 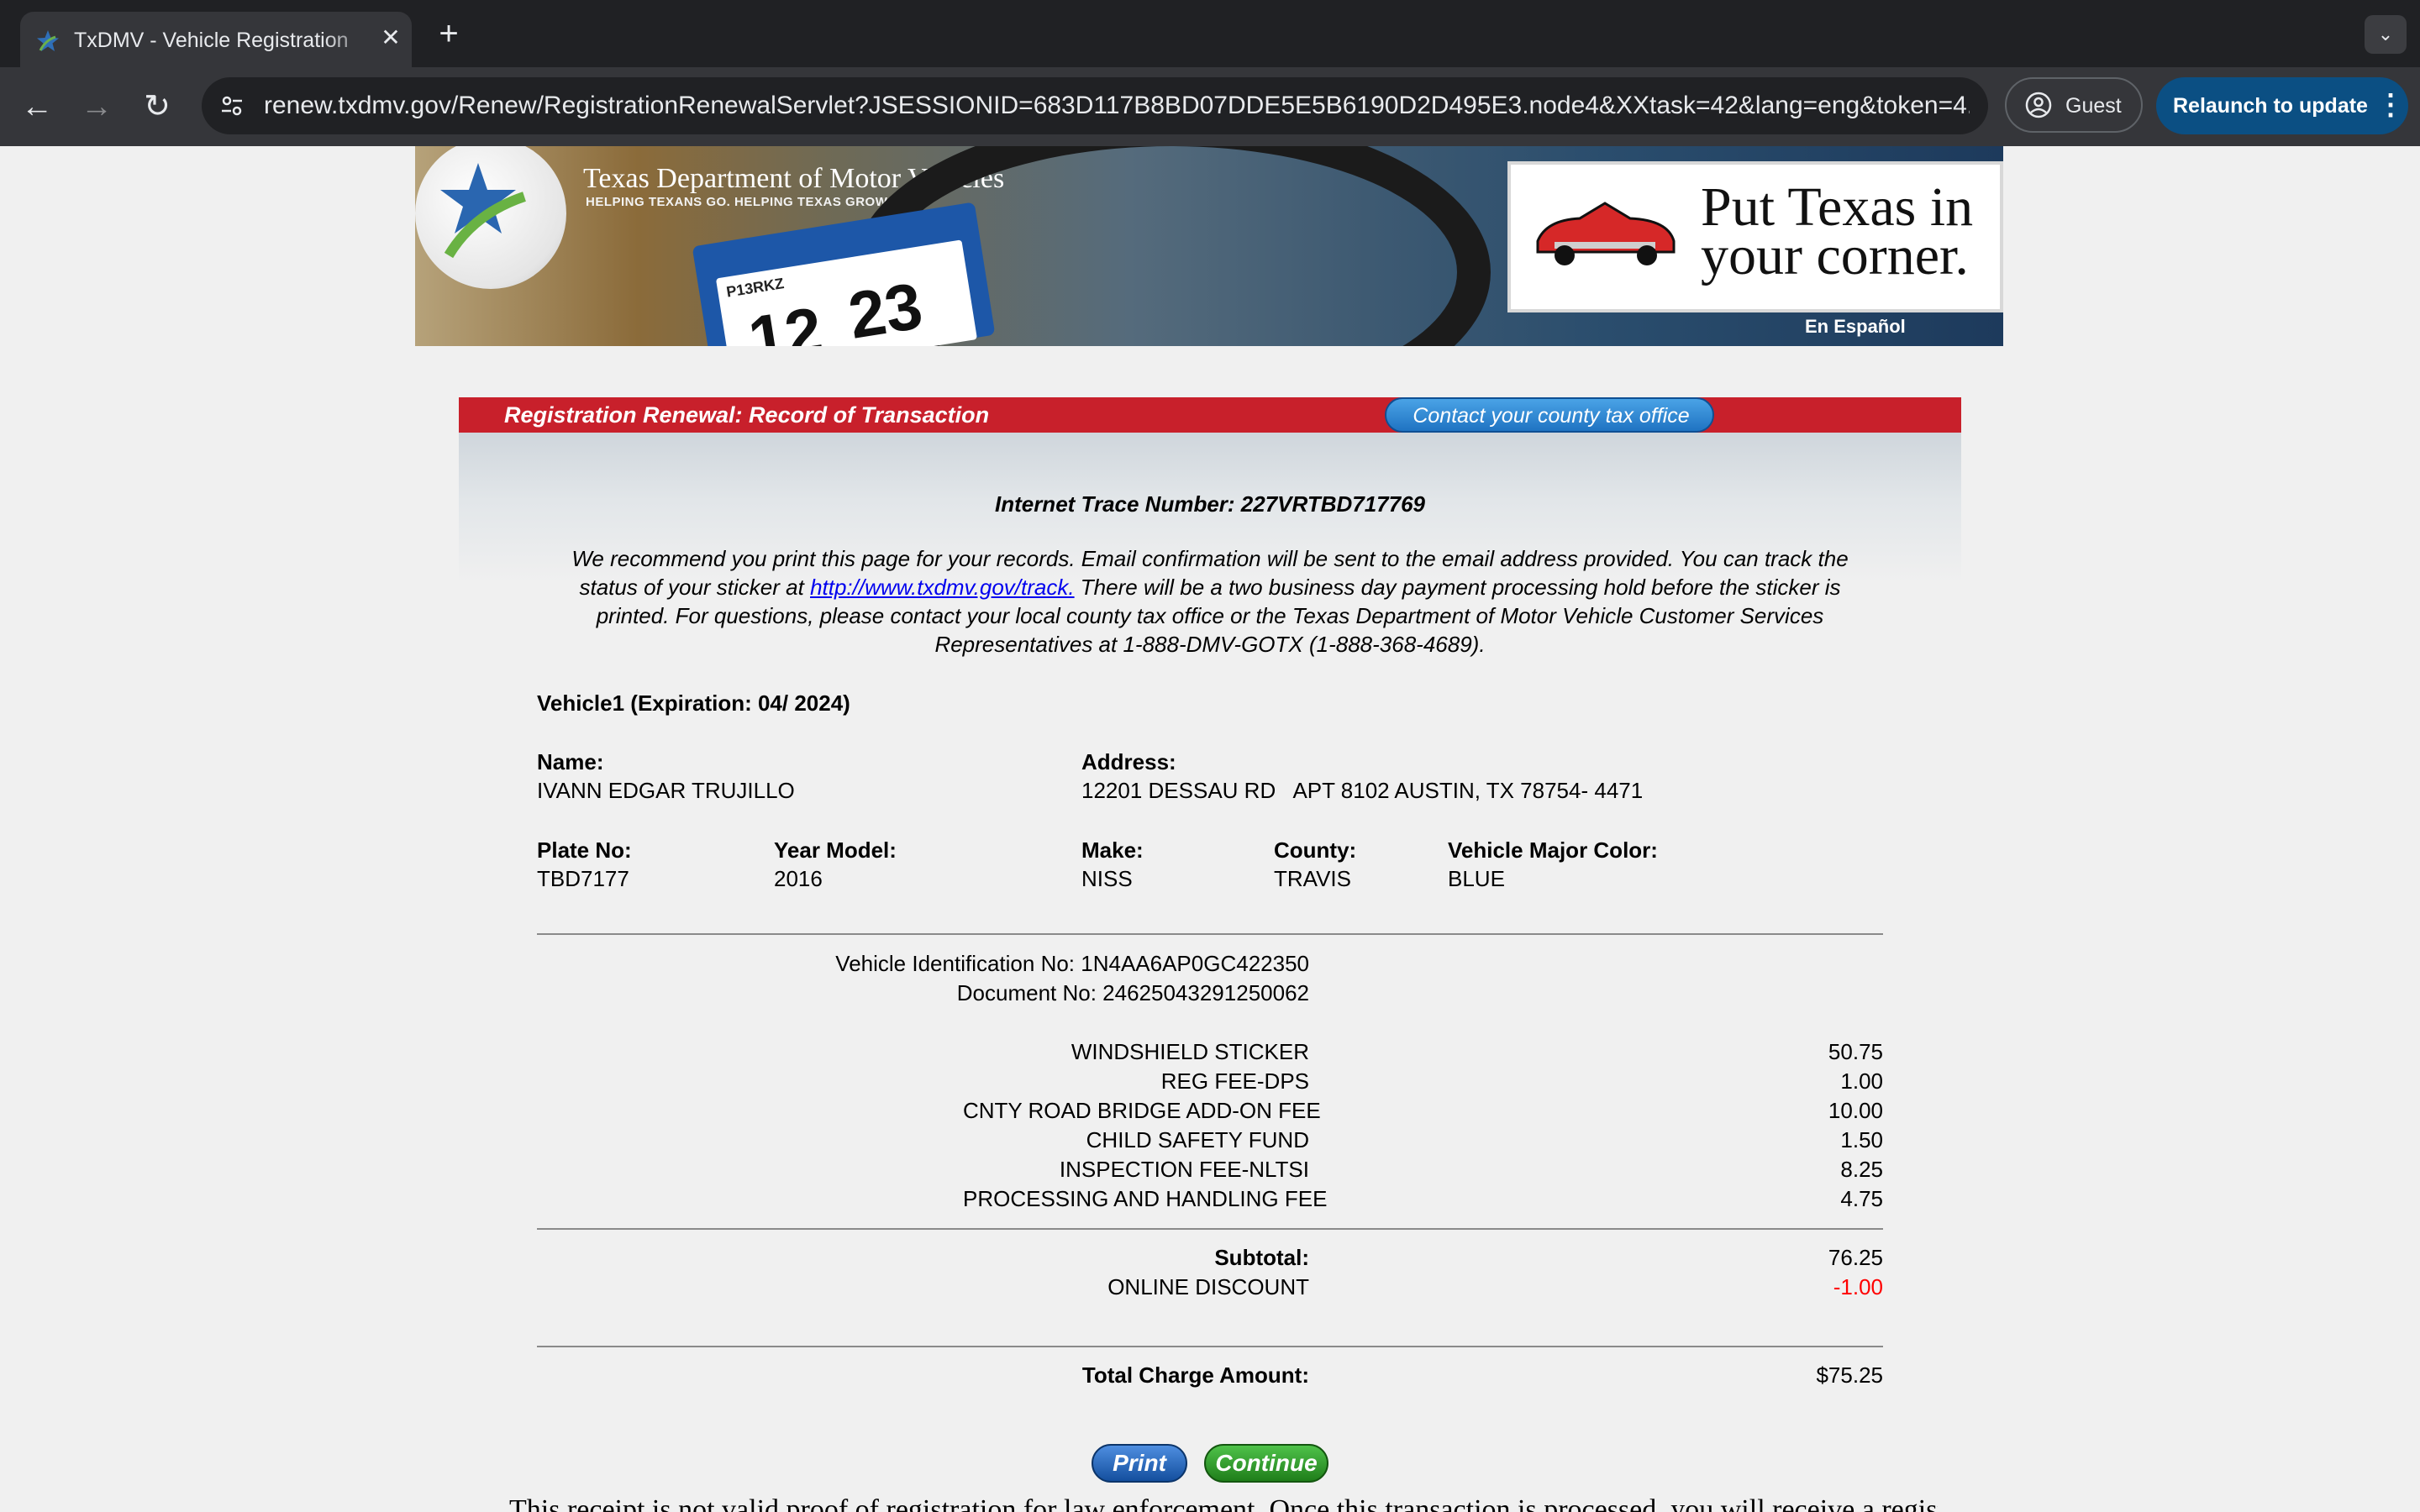 I want to click on back-arrow-icon: ←, so click(x=37, y=107).